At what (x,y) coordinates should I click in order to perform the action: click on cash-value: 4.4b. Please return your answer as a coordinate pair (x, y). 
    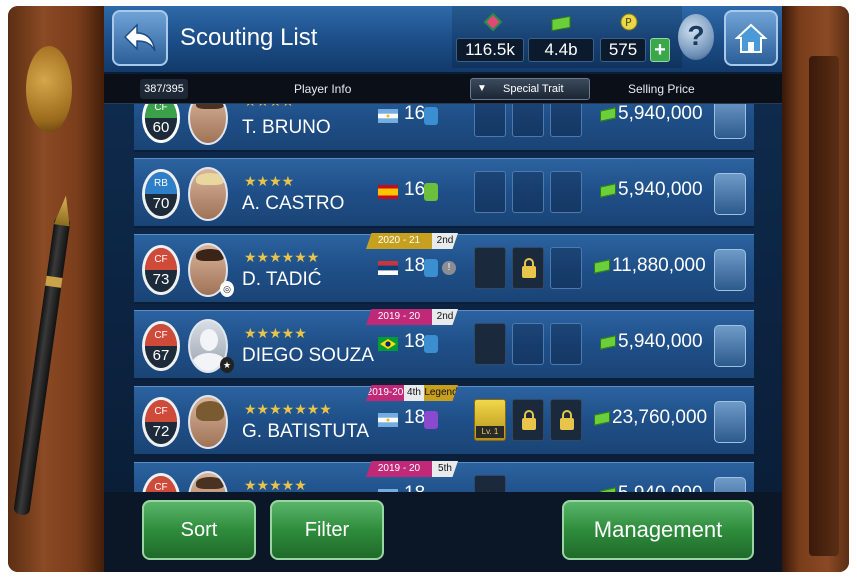
    Looking at the image, I should click on (561, 50).